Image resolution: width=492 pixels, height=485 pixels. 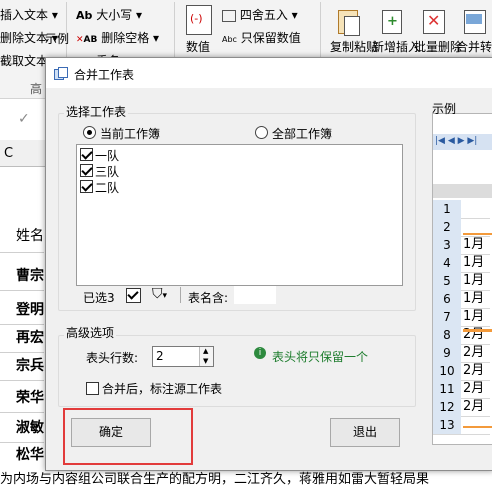 I want to click on current-workbook-radio, so click(x=89, y=132).